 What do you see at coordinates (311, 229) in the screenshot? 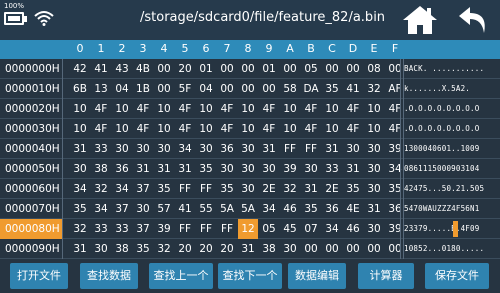
I see `byte-cell: 07` at bounding box center [311, 229].